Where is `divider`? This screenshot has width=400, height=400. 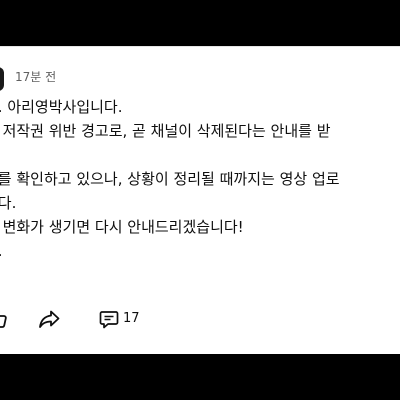
divider is located at coordinates (200, 46).